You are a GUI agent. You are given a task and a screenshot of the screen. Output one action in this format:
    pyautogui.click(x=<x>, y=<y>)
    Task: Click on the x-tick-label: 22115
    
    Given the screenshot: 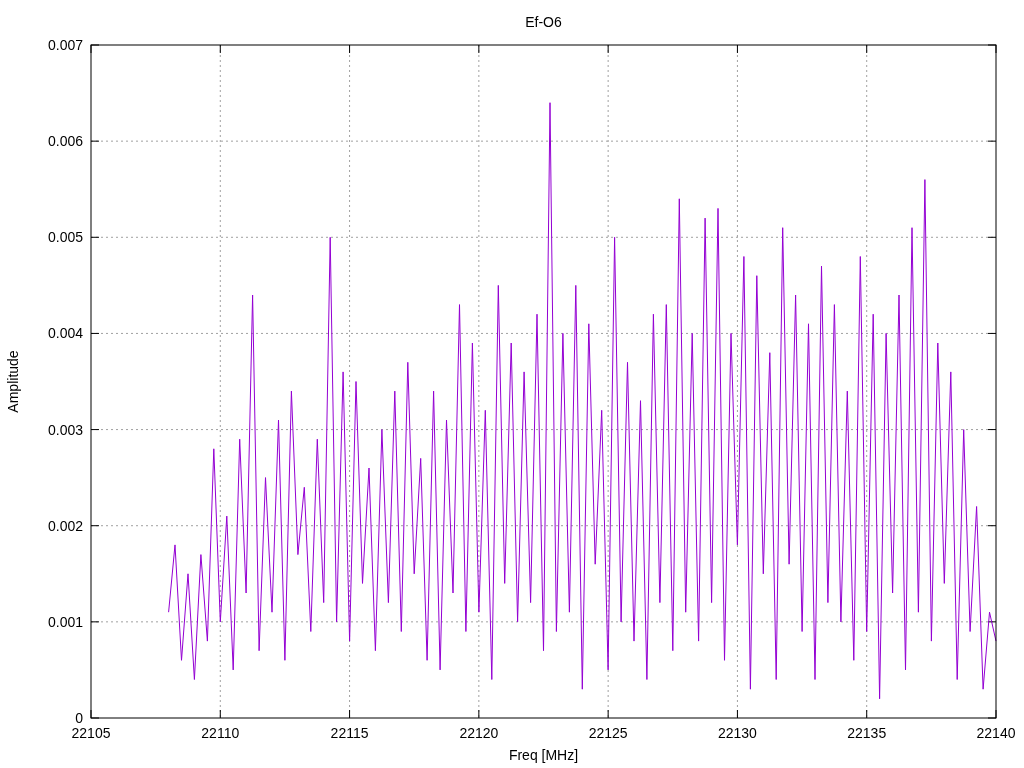 What is the action you would take?
    pyautogui.click(x=349, y=733)
    